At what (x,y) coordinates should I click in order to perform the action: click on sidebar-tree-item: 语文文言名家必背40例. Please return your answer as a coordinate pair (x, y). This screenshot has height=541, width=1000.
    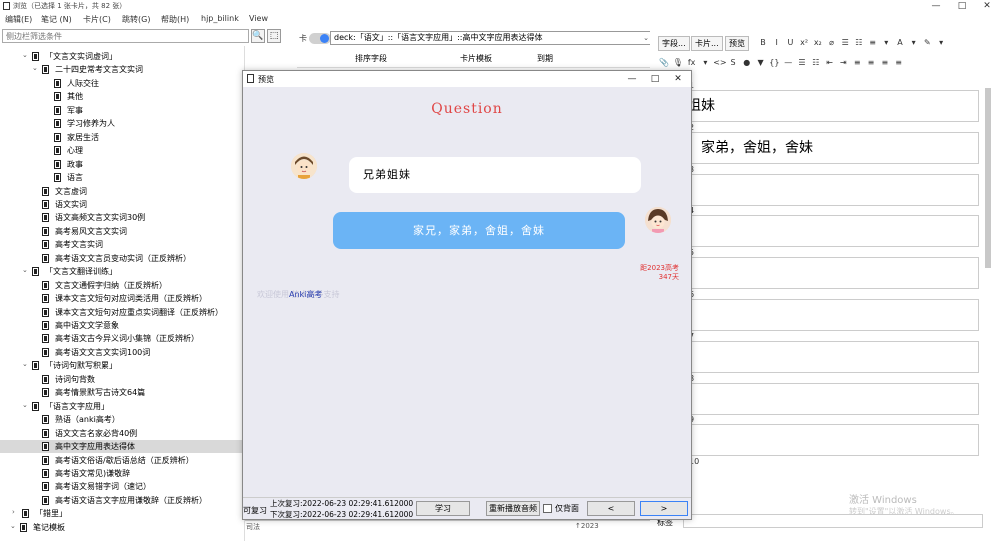
    Looking at the image, I should click on (122, 433).